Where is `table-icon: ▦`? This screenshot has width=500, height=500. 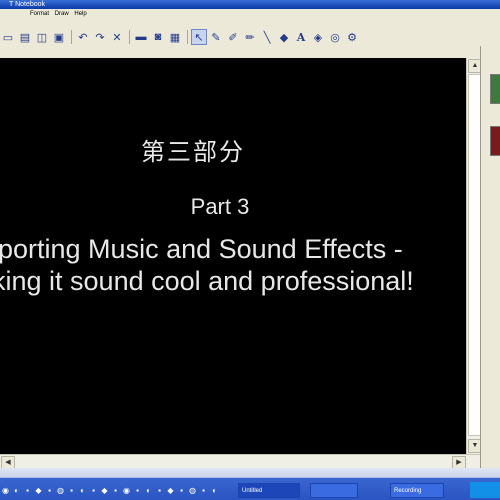 table-icon: ▦ is located at coordinates (175, 37).